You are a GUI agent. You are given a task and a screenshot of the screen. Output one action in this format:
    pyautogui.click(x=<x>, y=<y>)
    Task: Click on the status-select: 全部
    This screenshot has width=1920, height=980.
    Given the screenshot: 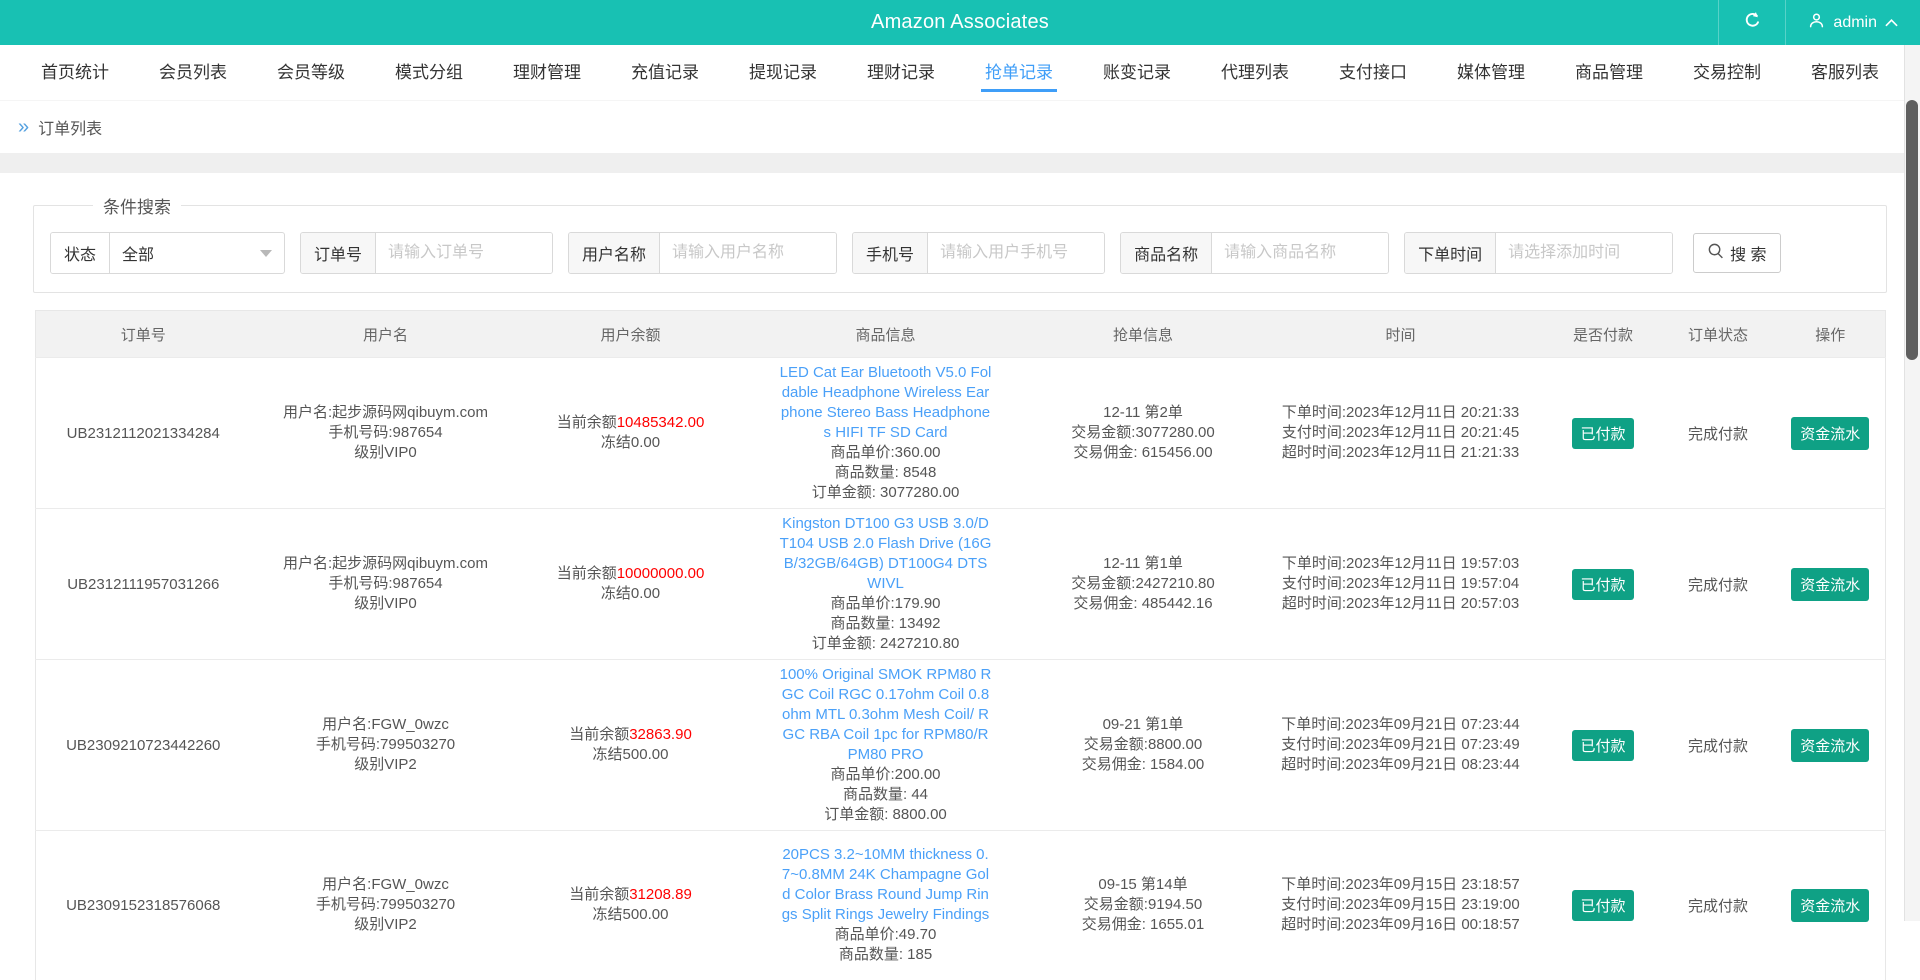 What is the action you would take?
    pyautogui.click(x=197, y=253)
    